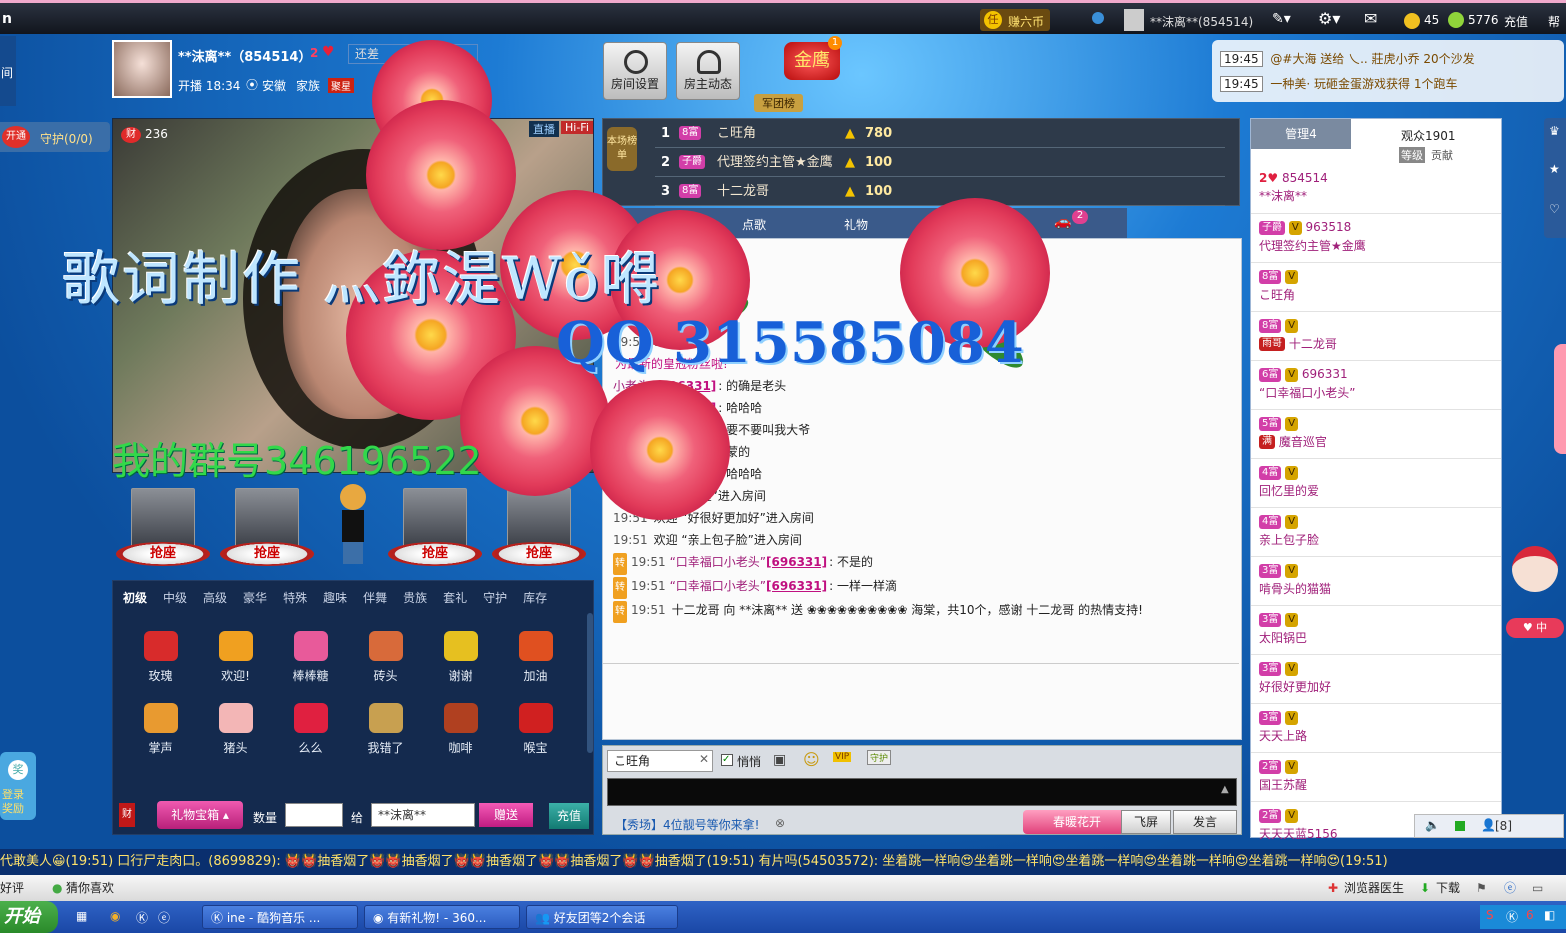 This screenshot has width=1566, height=933. What do you see at coordinates (164, 917) in the screenshot?
I see `ie-quick-icon: ⓔ` at bounding box center [164, 917].